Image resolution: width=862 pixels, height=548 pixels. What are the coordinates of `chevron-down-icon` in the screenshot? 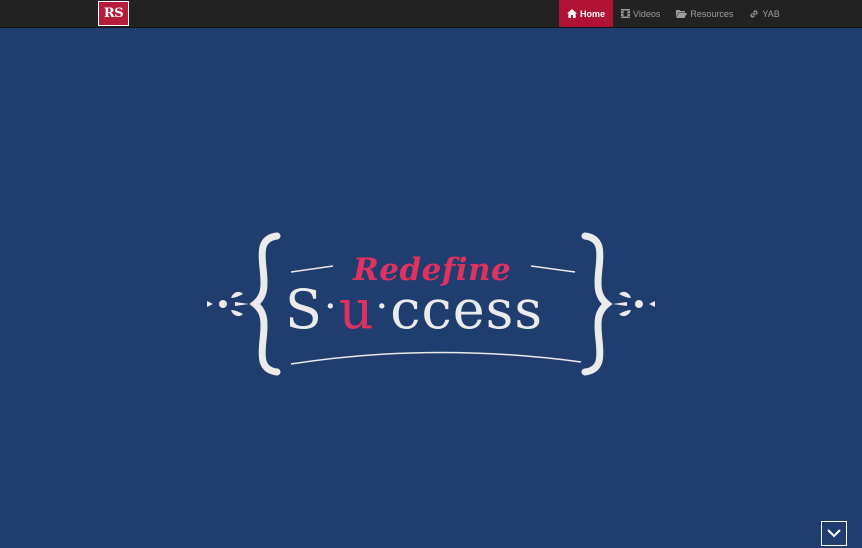 It's located at (834, 534).